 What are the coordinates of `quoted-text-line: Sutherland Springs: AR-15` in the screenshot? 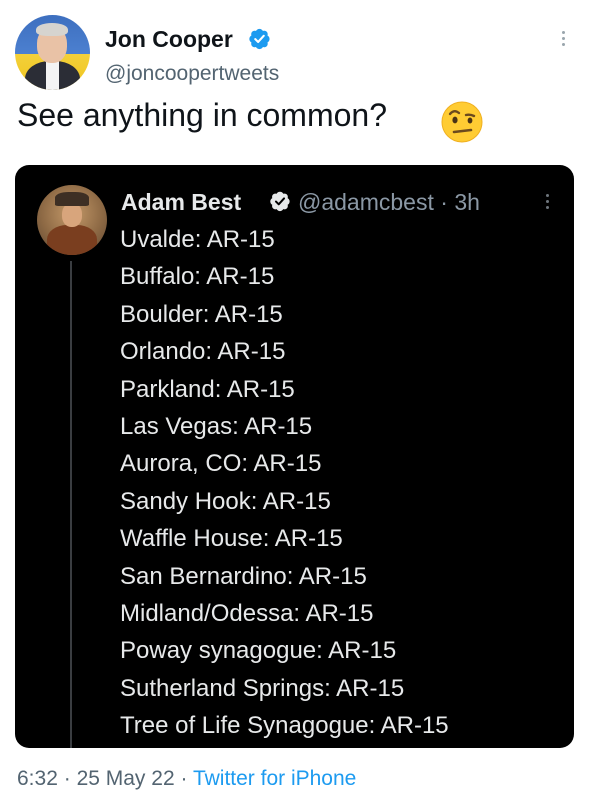 It's located at (262, 688).